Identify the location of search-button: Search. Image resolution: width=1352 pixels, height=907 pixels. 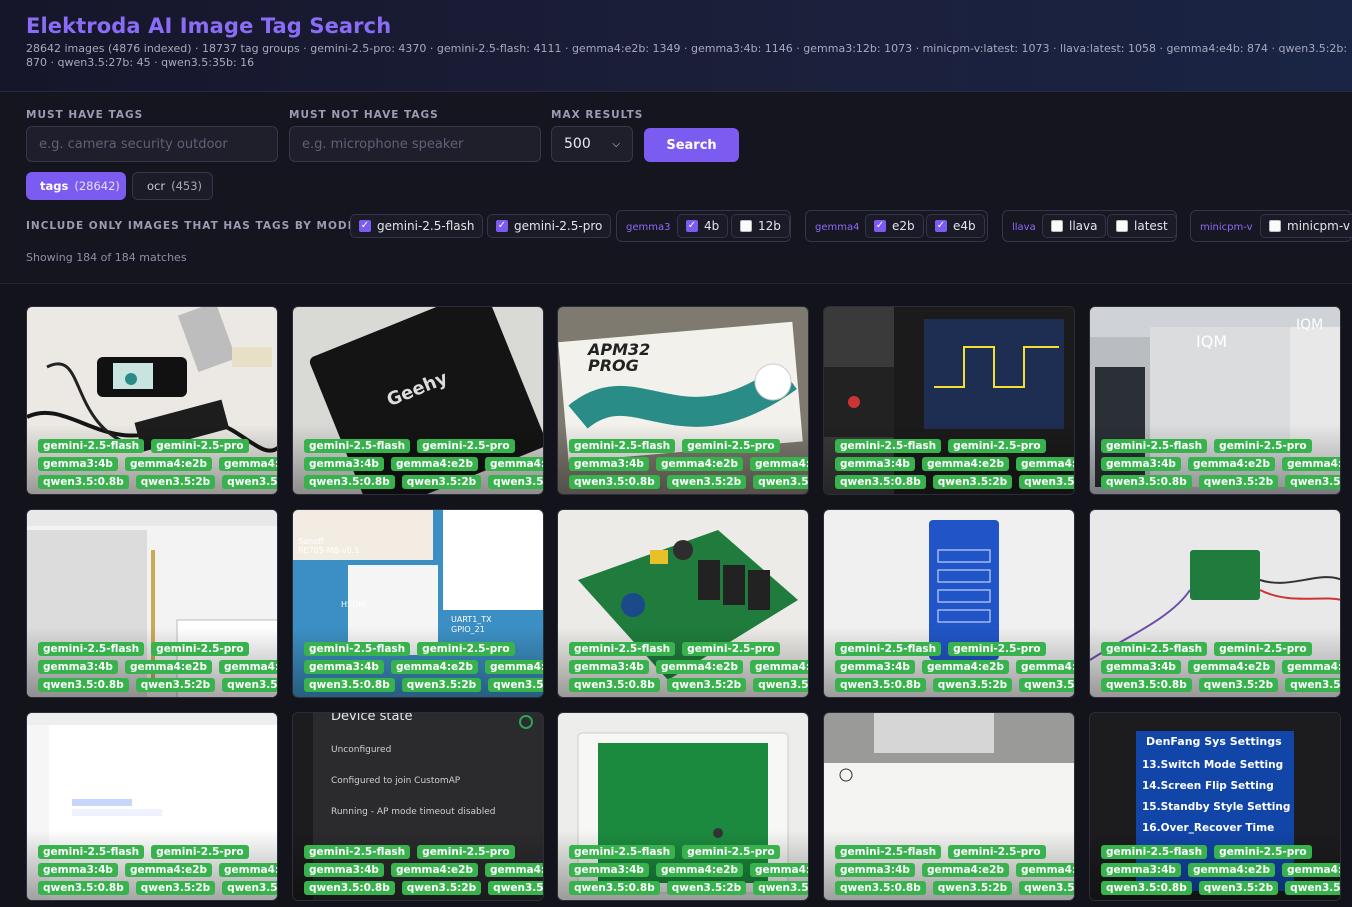
(691, 145).